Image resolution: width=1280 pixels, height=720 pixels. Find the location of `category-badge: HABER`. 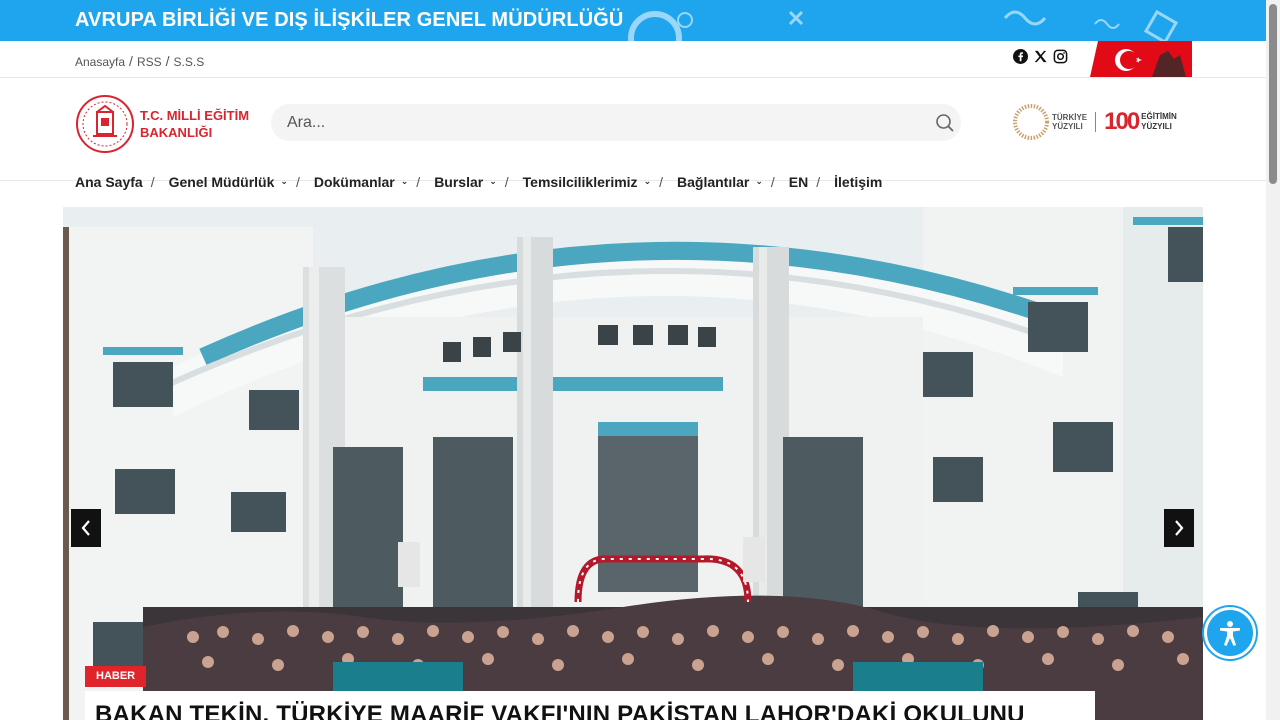

category-badge: HABER is located at coordinates (116, 676).